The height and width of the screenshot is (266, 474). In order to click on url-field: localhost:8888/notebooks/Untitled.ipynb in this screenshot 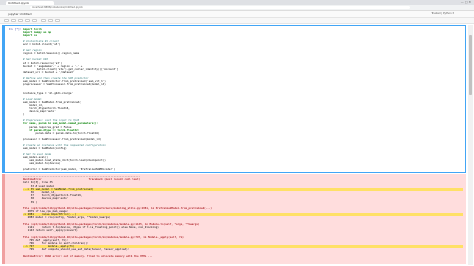, I will do `click(220, 7)`.